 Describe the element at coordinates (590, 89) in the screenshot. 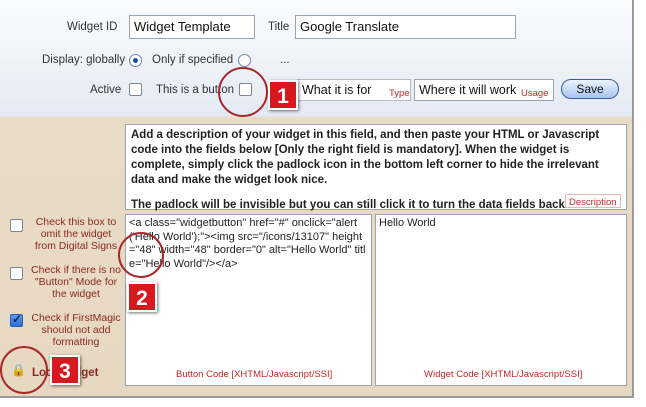

I see `save-button: Save` at that location.